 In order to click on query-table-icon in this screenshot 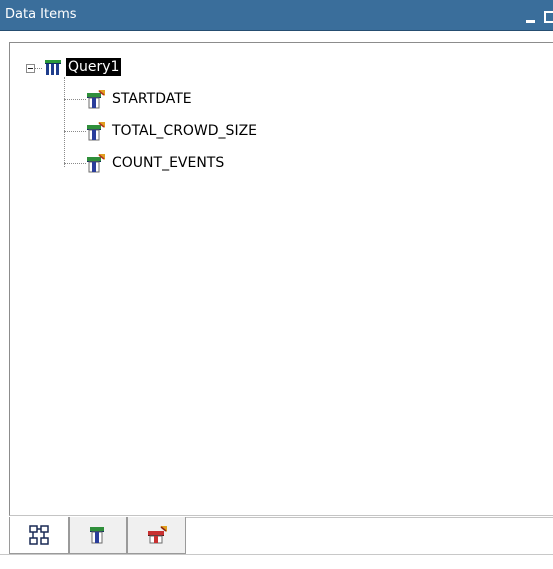, I will do `click(53, 67)`.